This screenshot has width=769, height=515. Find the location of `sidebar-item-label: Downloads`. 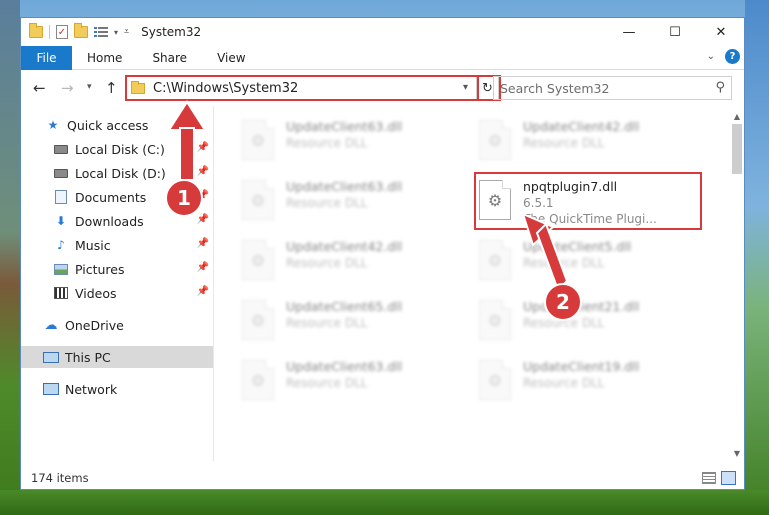

sidebar-item-label: Downloads is located at coordinates (109, 221).